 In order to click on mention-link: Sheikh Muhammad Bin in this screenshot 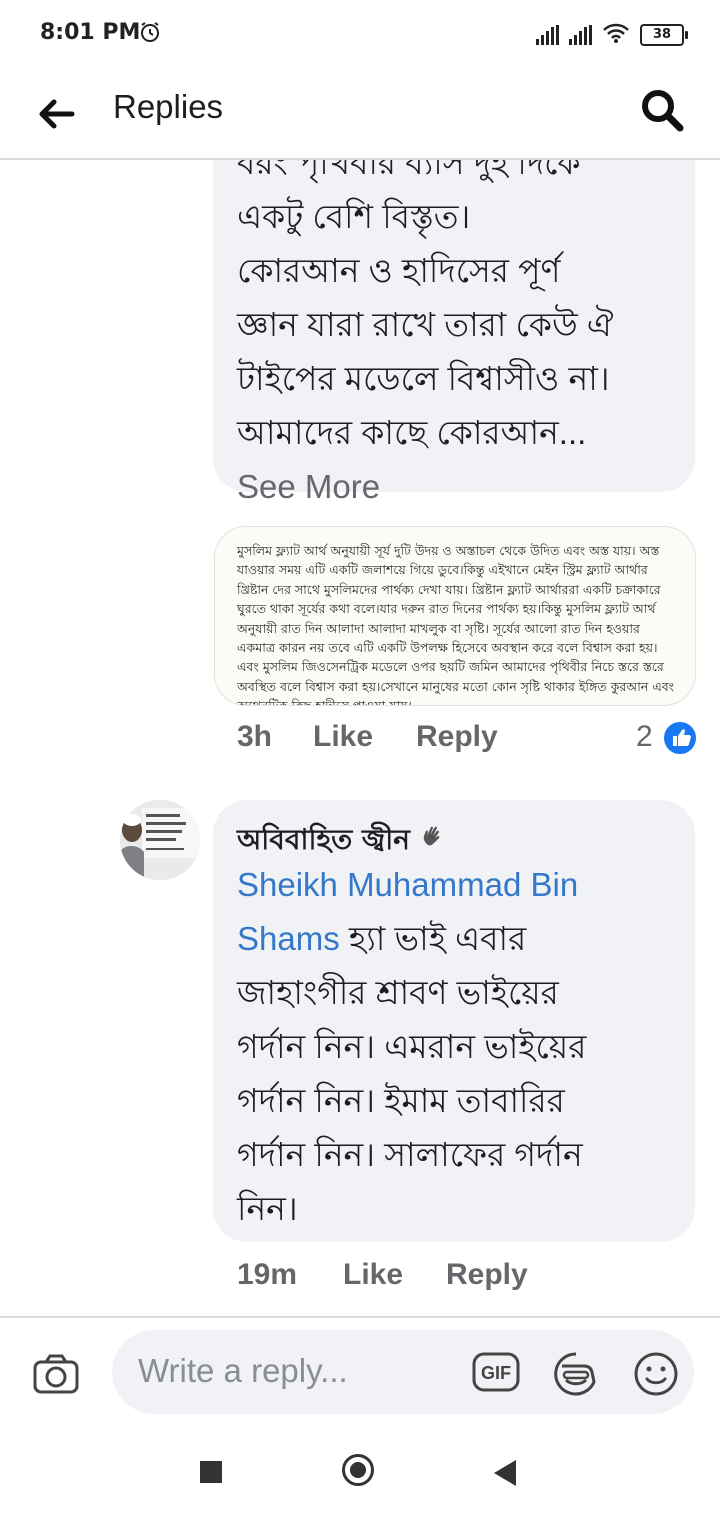, I will do `click(407, 885)`.